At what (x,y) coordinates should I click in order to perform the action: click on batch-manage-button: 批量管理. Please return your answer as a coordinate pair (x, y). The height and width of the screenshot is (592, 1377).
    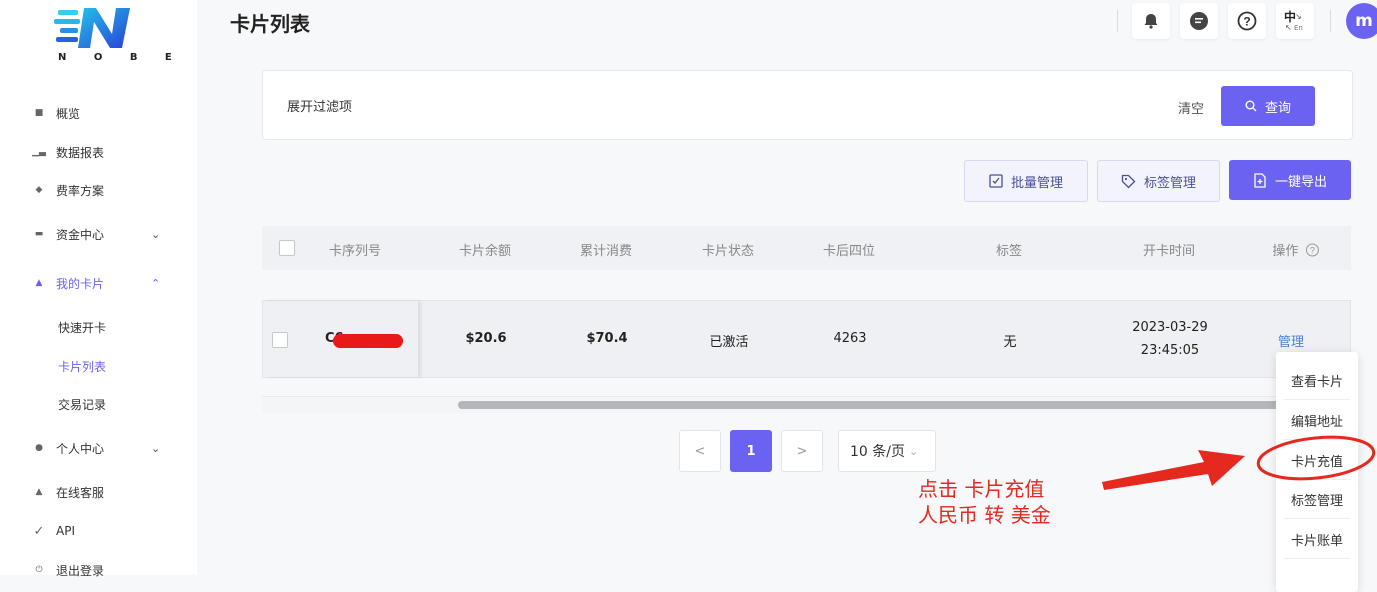
    Looking at the image, I should click on (1026, 181).